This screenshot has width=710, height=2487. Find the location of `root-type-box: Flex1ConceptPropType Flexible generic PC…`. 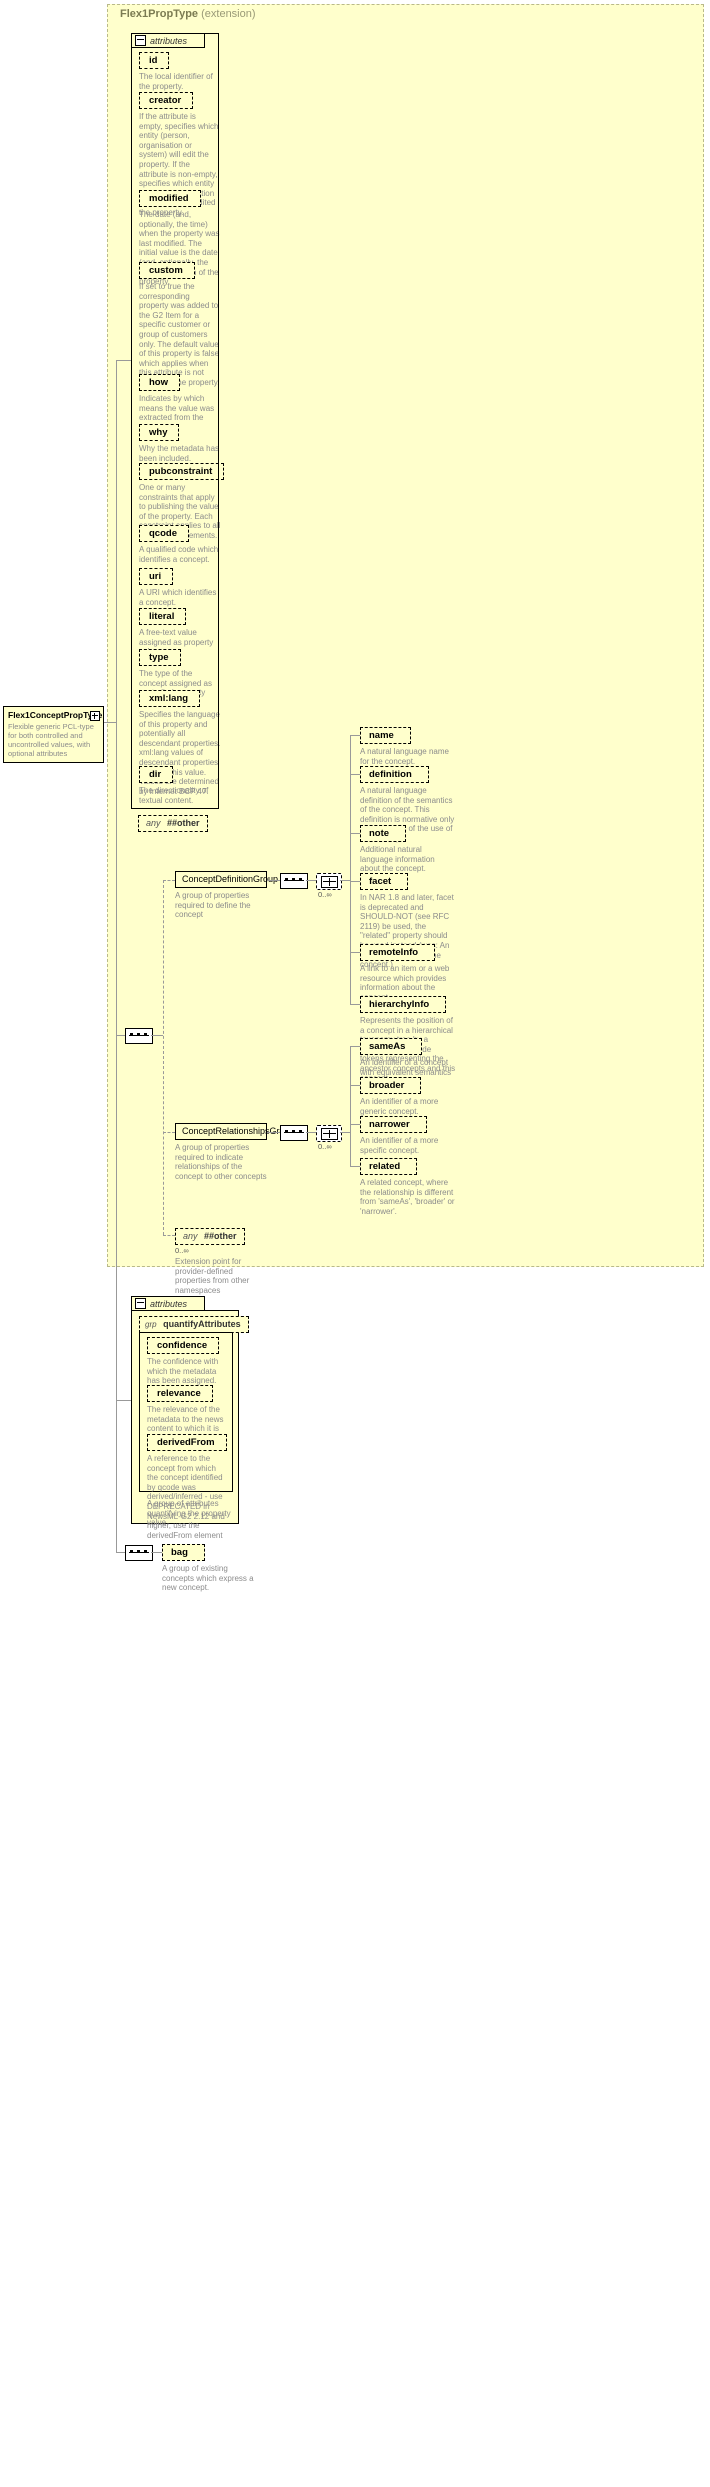

root-type-box: Flex1ConceptPropType Flexible generic PC… is located at coordinates (53, 734).